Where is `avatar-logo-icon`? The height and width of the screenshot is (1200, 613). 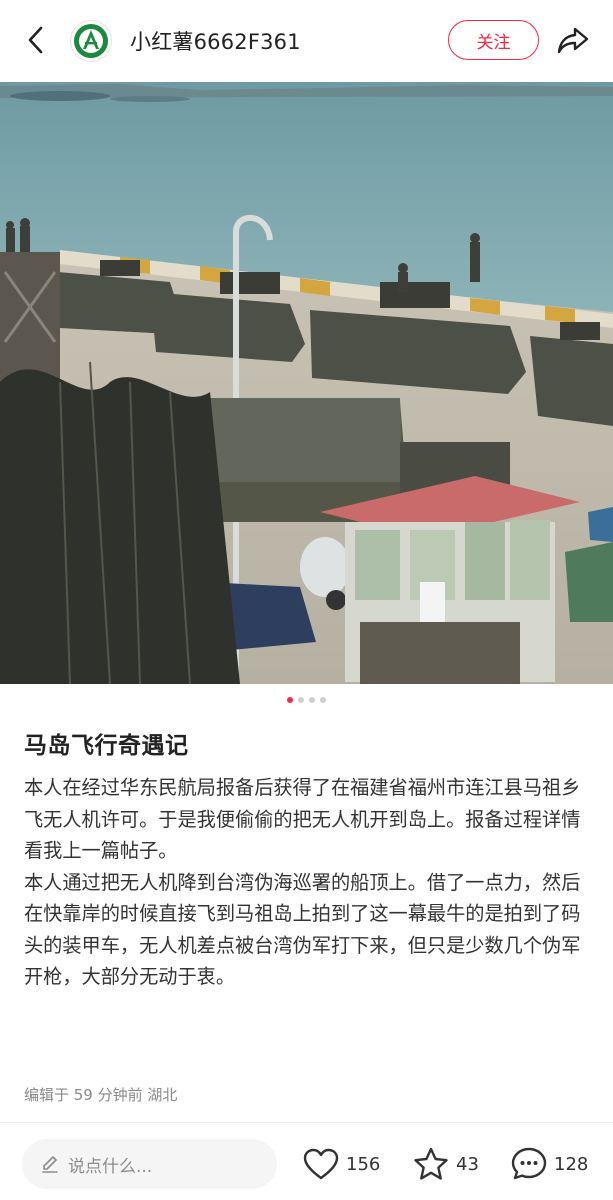 avatar-logo-icon is located at coordinates (91, 41).